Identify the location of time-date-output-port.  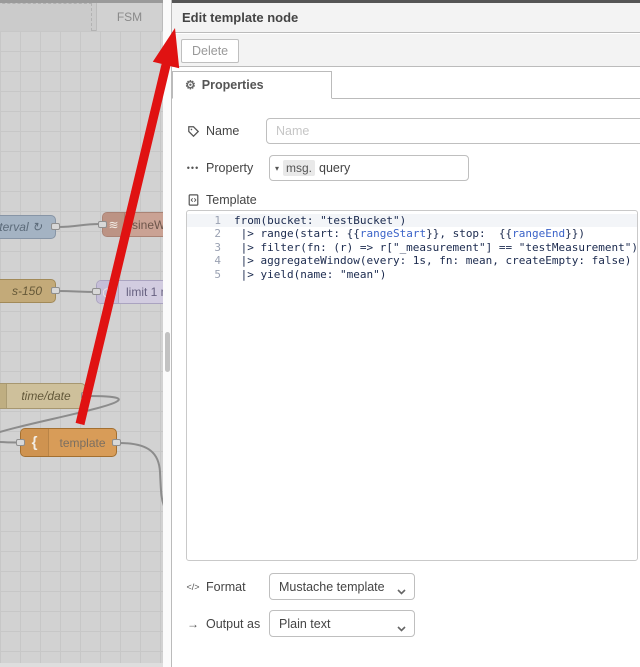
(85, 395).